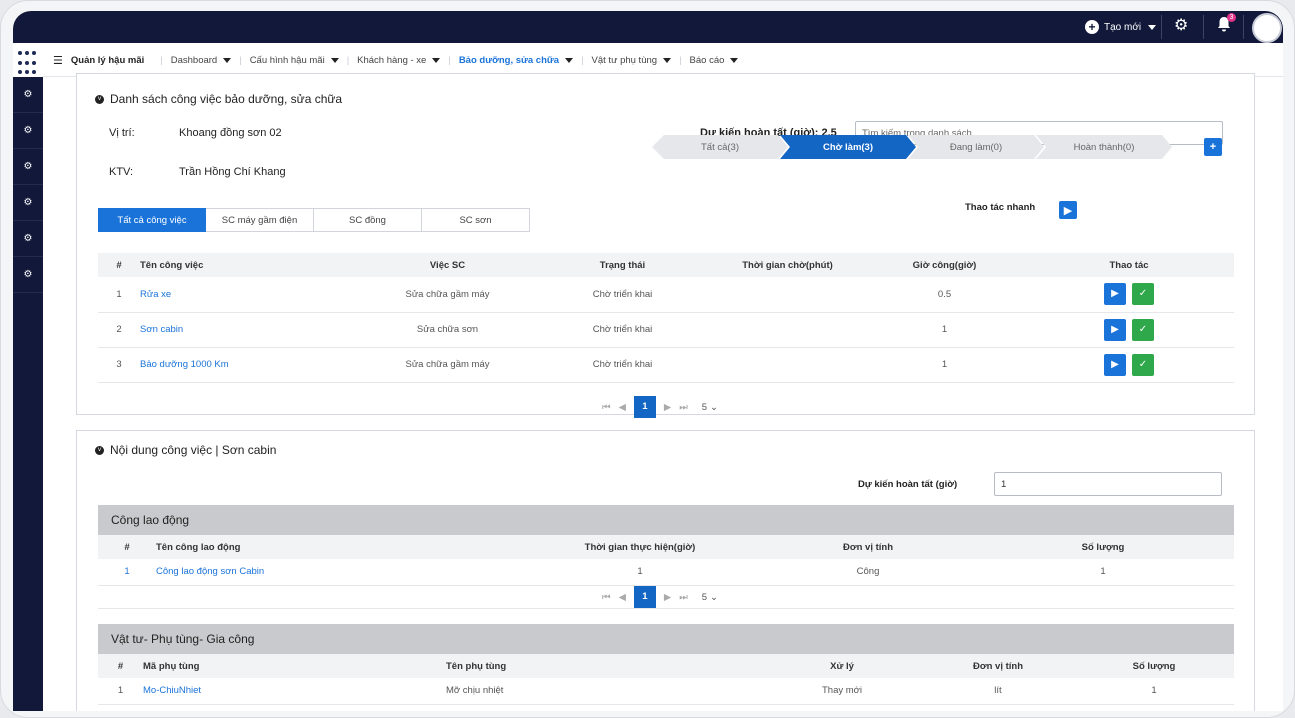 Image resolution: width=1295 pixels, height=718 pixels. I want to click on nav-item-after-sales-config: Cấu hình hậu mãi, so click(294, 60).